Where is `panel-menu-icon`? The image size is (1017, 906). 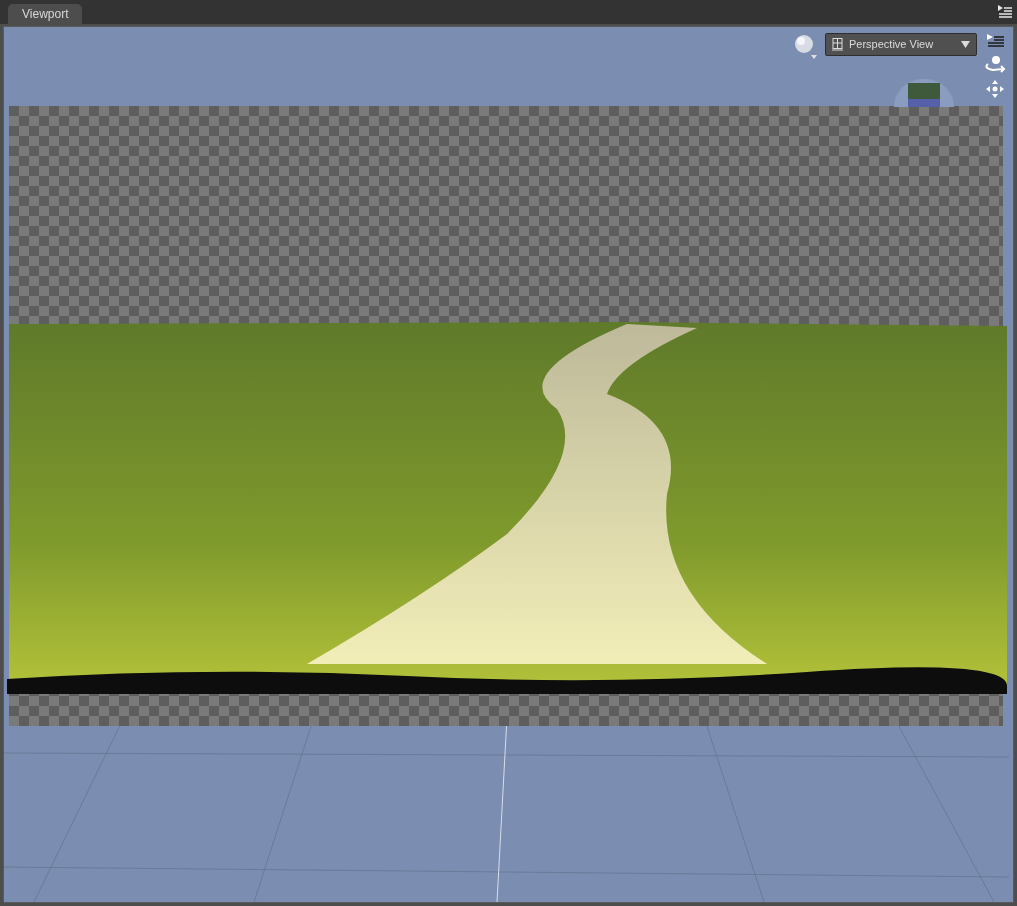
panel-menu-icon is located at coordinates (1005, 12).